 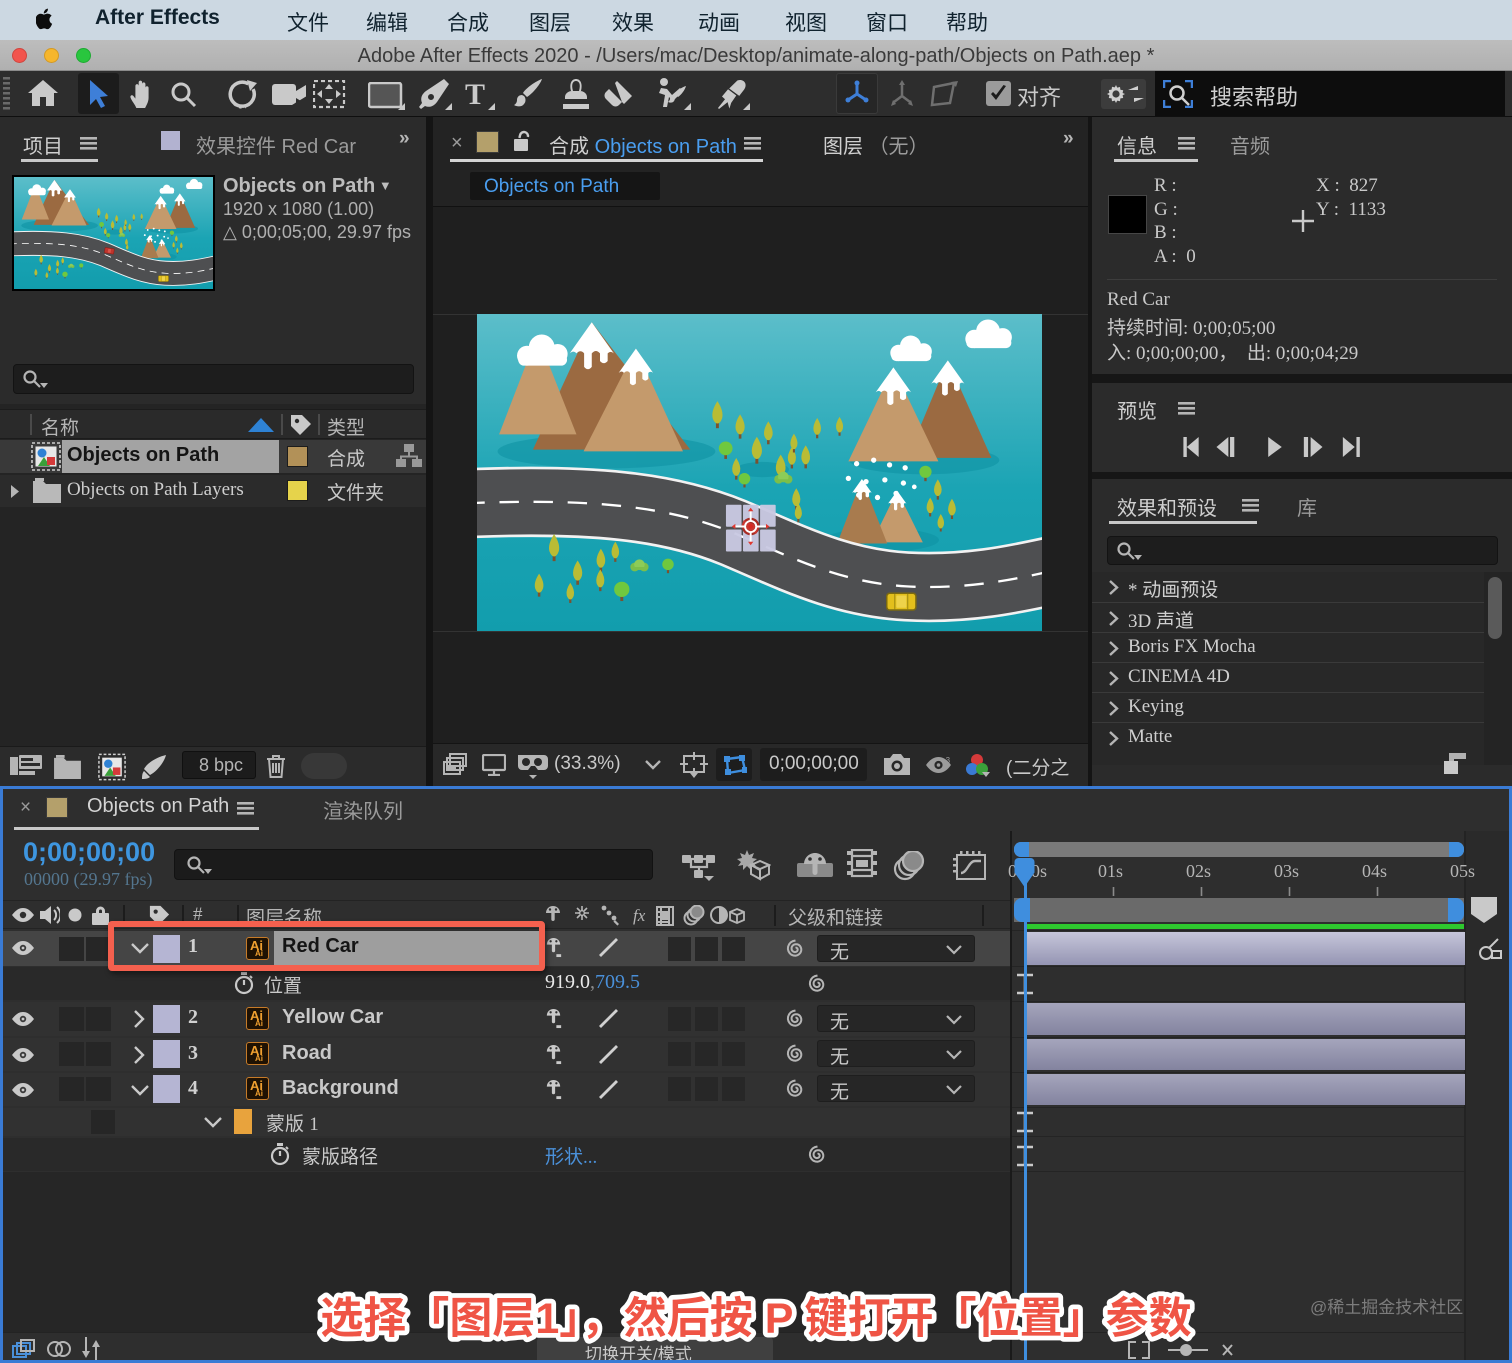 I want to click on svg-text: 3, so click(x=948, y=761).